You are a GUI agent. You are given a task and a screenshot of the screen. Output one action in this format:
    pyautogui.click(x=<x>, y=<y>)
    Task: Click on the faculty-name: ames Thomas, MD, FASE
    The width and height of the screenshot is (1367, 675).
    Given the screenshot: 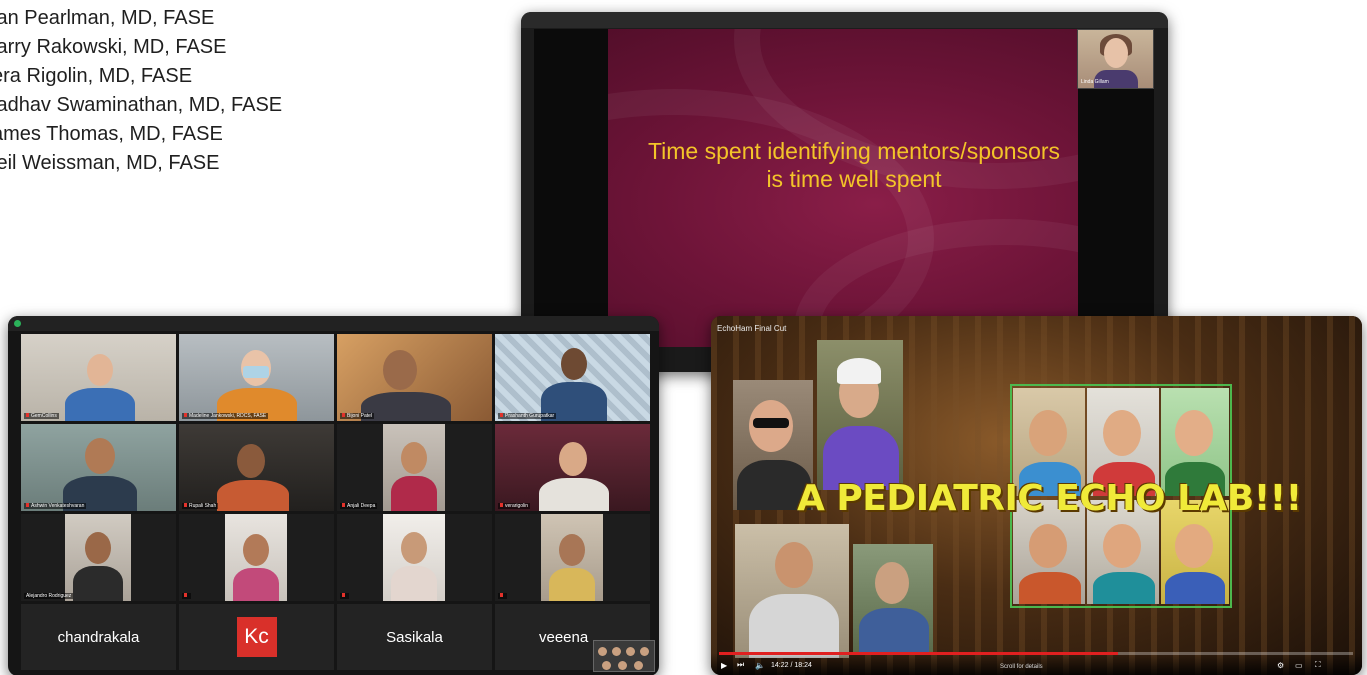 What is the action you would take?
    pyautogui.click(x=111, y=134)
    